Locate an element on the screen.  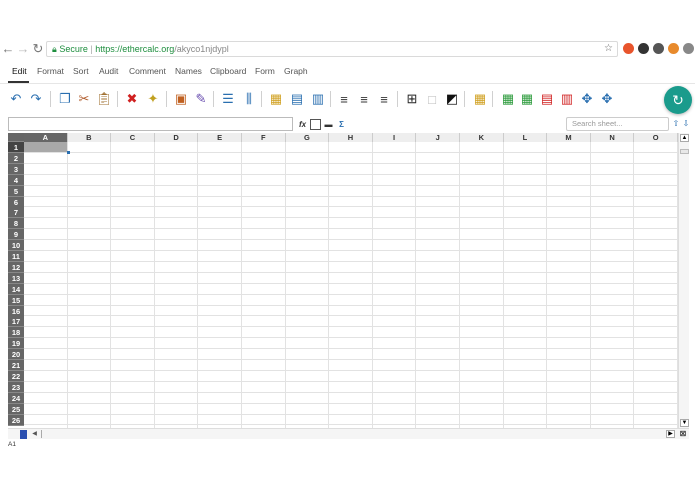
row-header: 11 is located at coordinates (16, 256).